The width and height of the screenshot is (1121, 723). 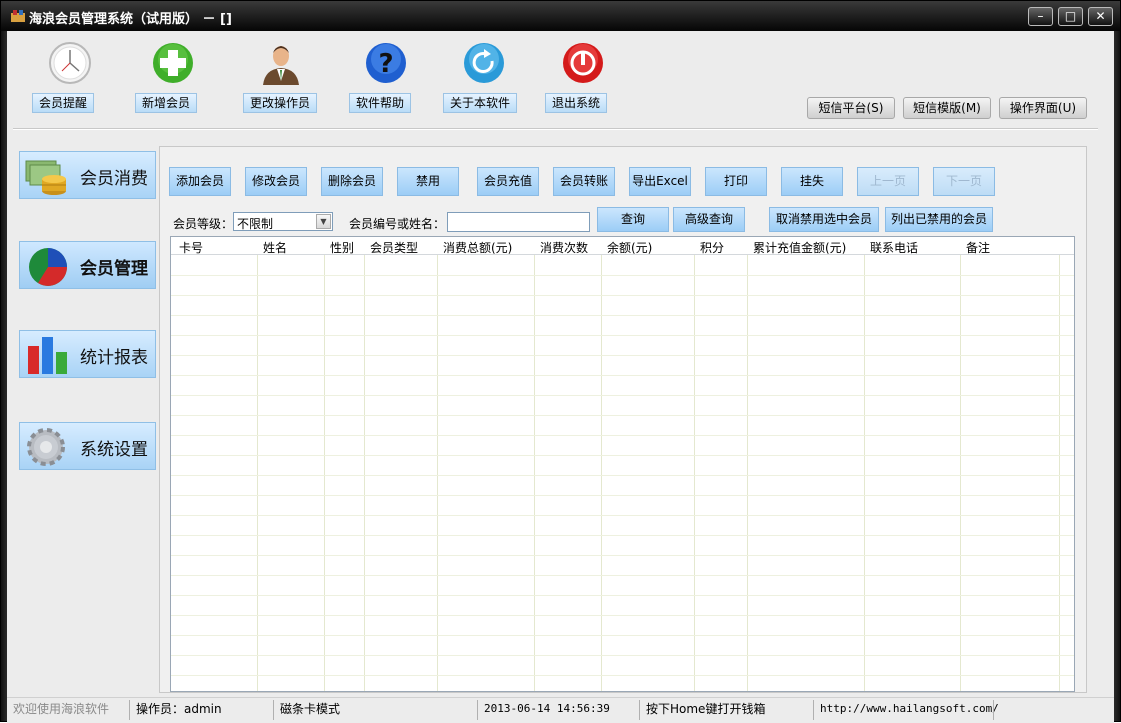 I want to click on toolbar-label: 会员提醒, so click(x=63, y=103).